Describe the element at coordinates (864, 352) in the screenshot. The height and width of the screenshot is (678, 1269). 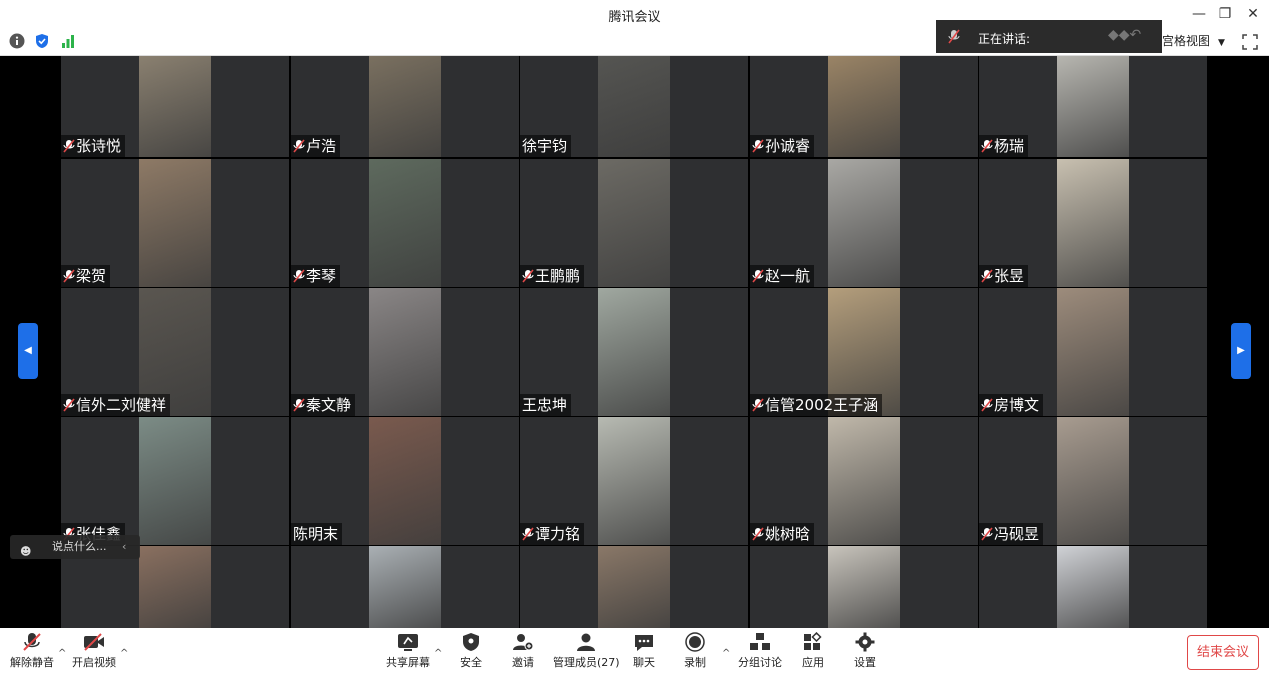
I see `participant-tile: 信管2002王子涵` at that location.